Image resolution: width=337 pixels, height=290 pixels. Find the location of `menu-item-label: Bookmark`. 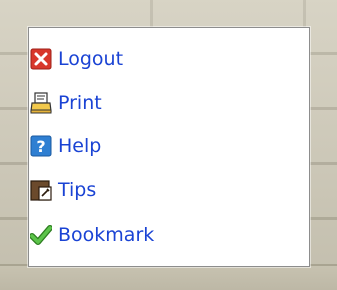

menu-item-label: Bookmark is located at coordinates (106, 234).